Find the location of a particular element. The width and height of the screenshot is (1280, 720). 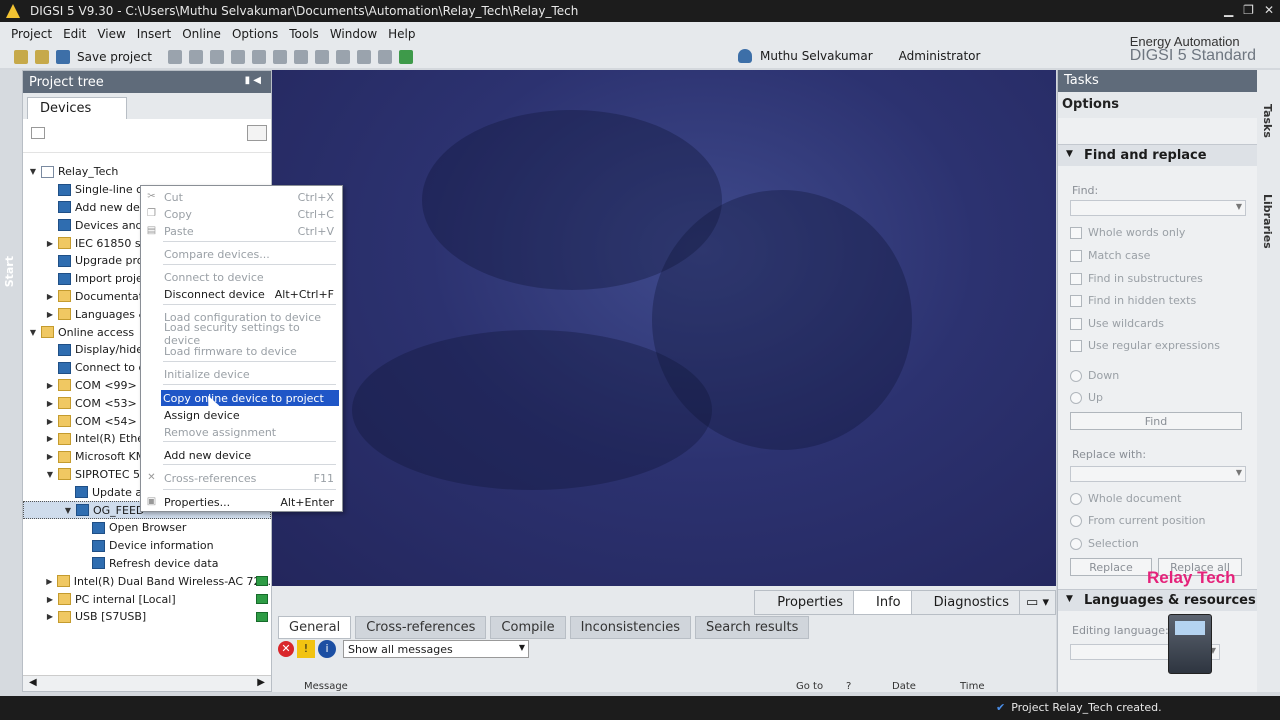

checkbox-wildcards: Use wildcards is located at coordinates (1117, 323).